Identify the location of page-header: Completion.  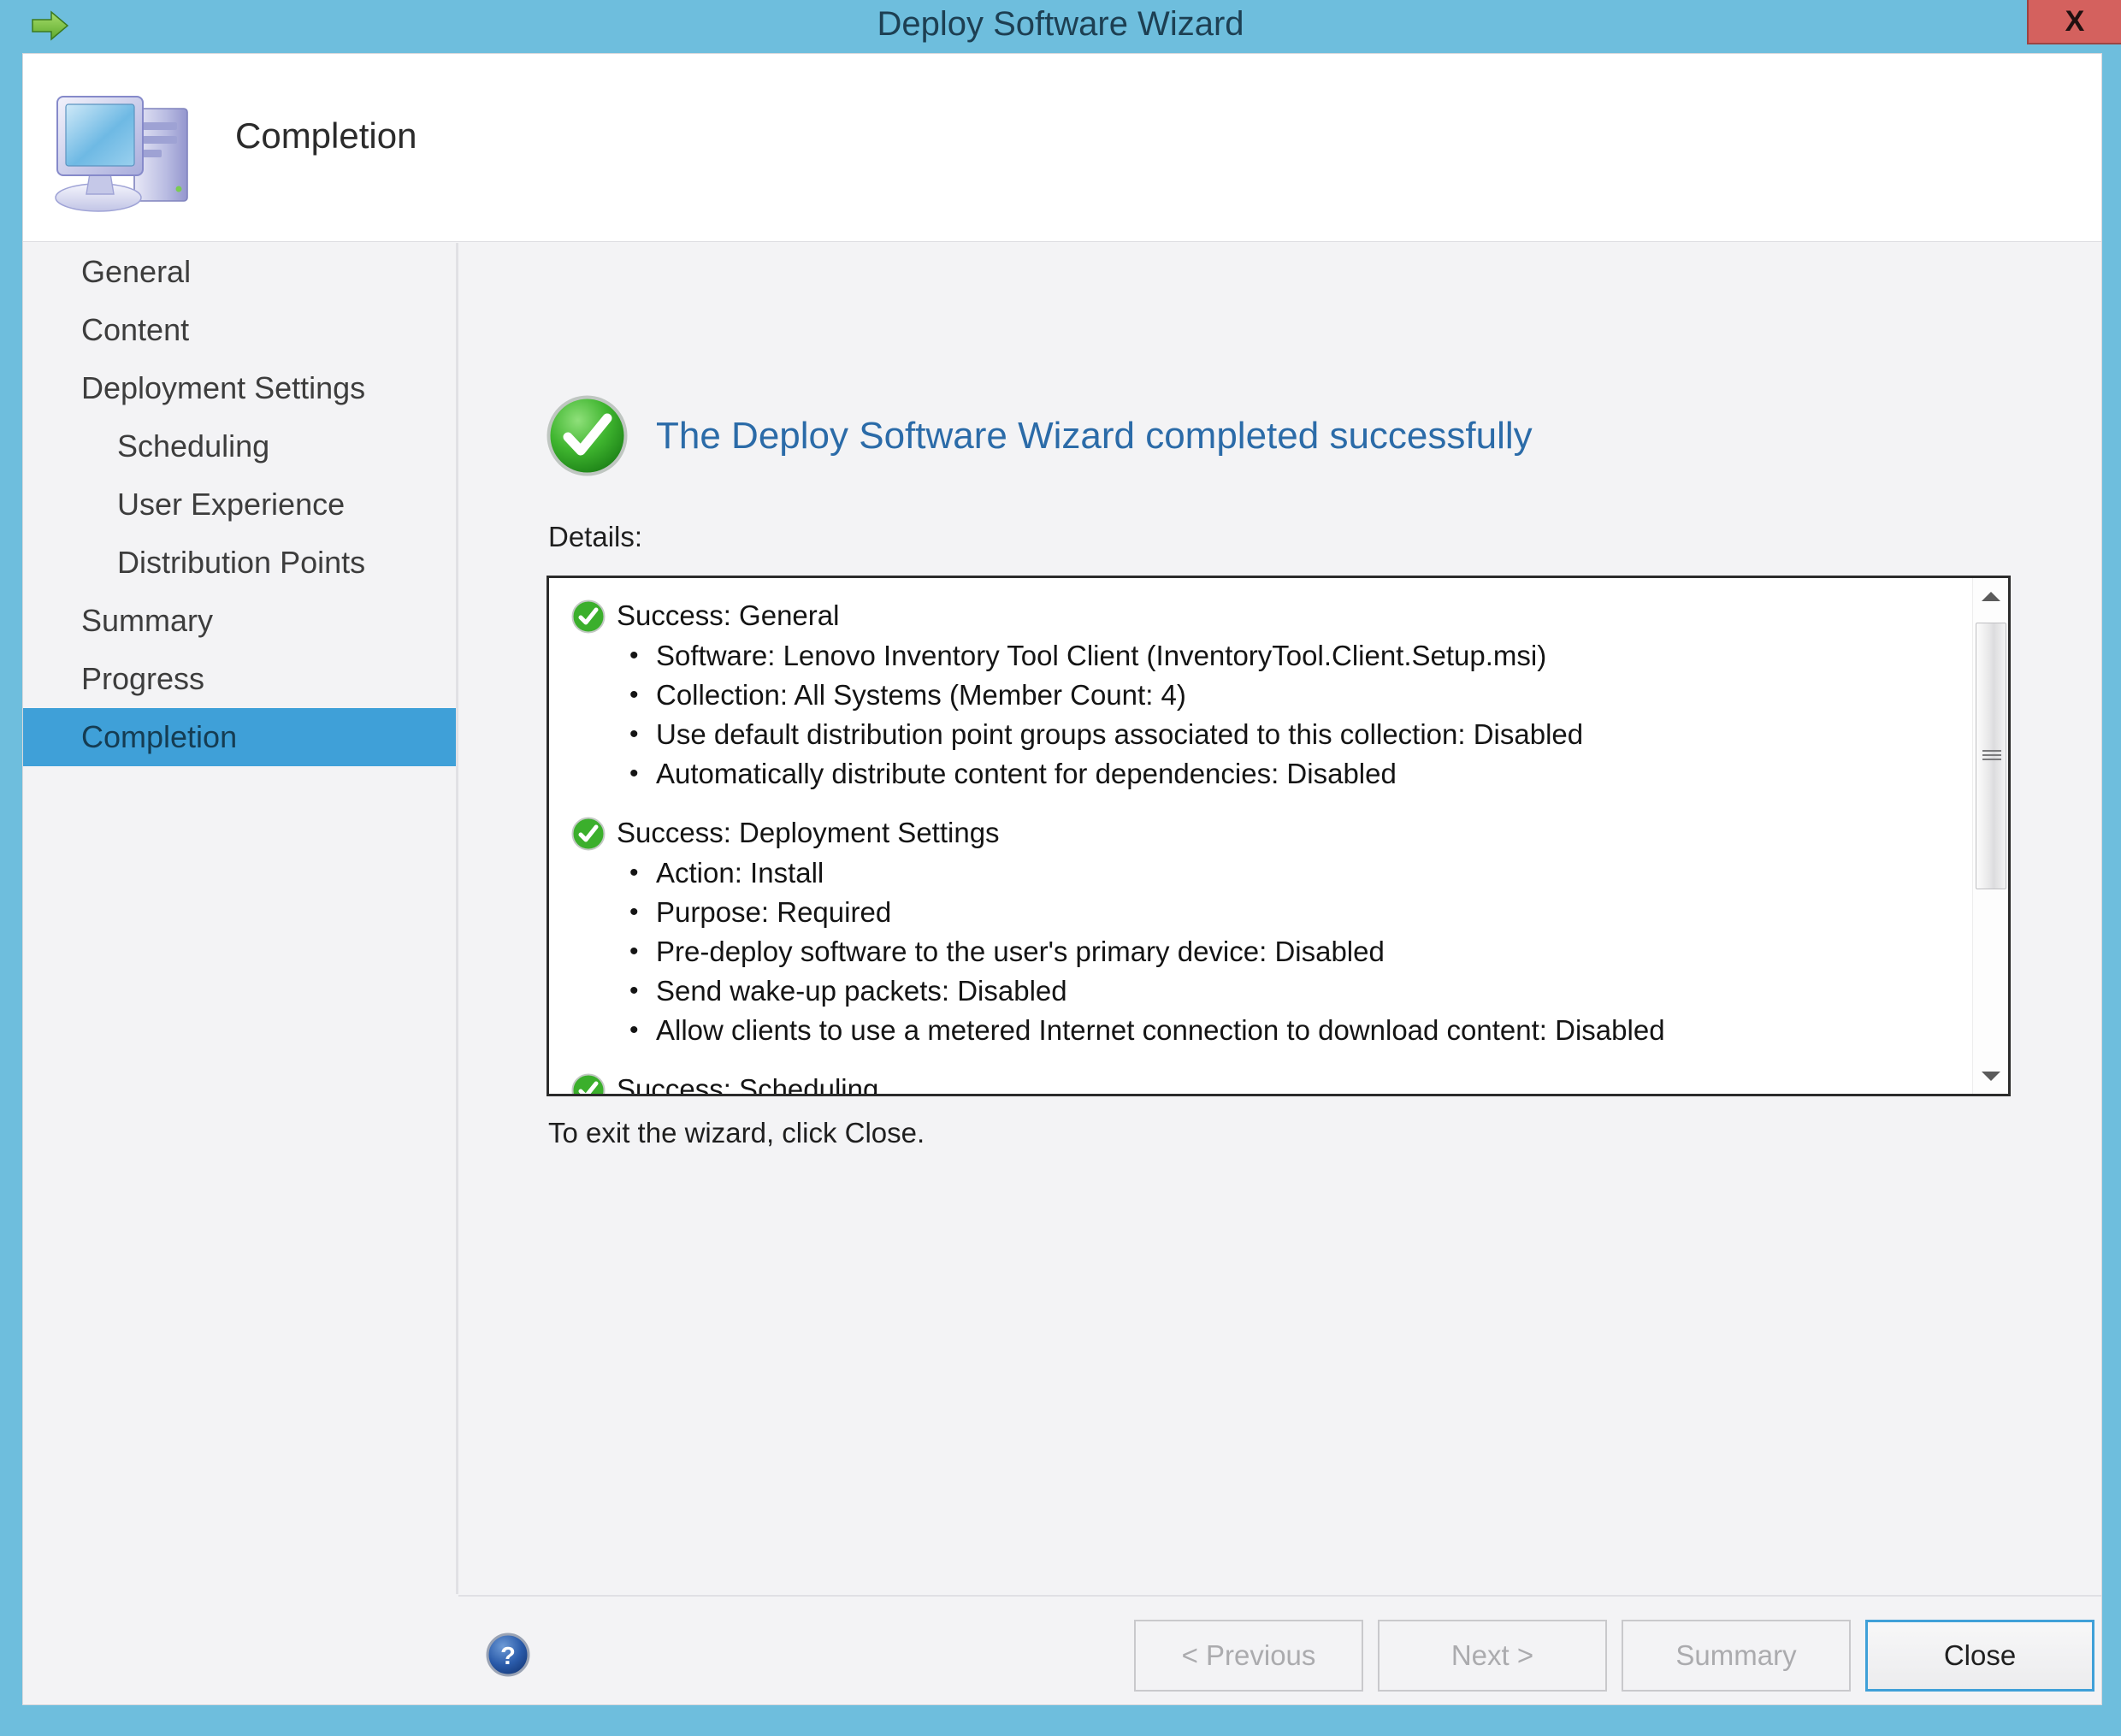
(1062, 148).